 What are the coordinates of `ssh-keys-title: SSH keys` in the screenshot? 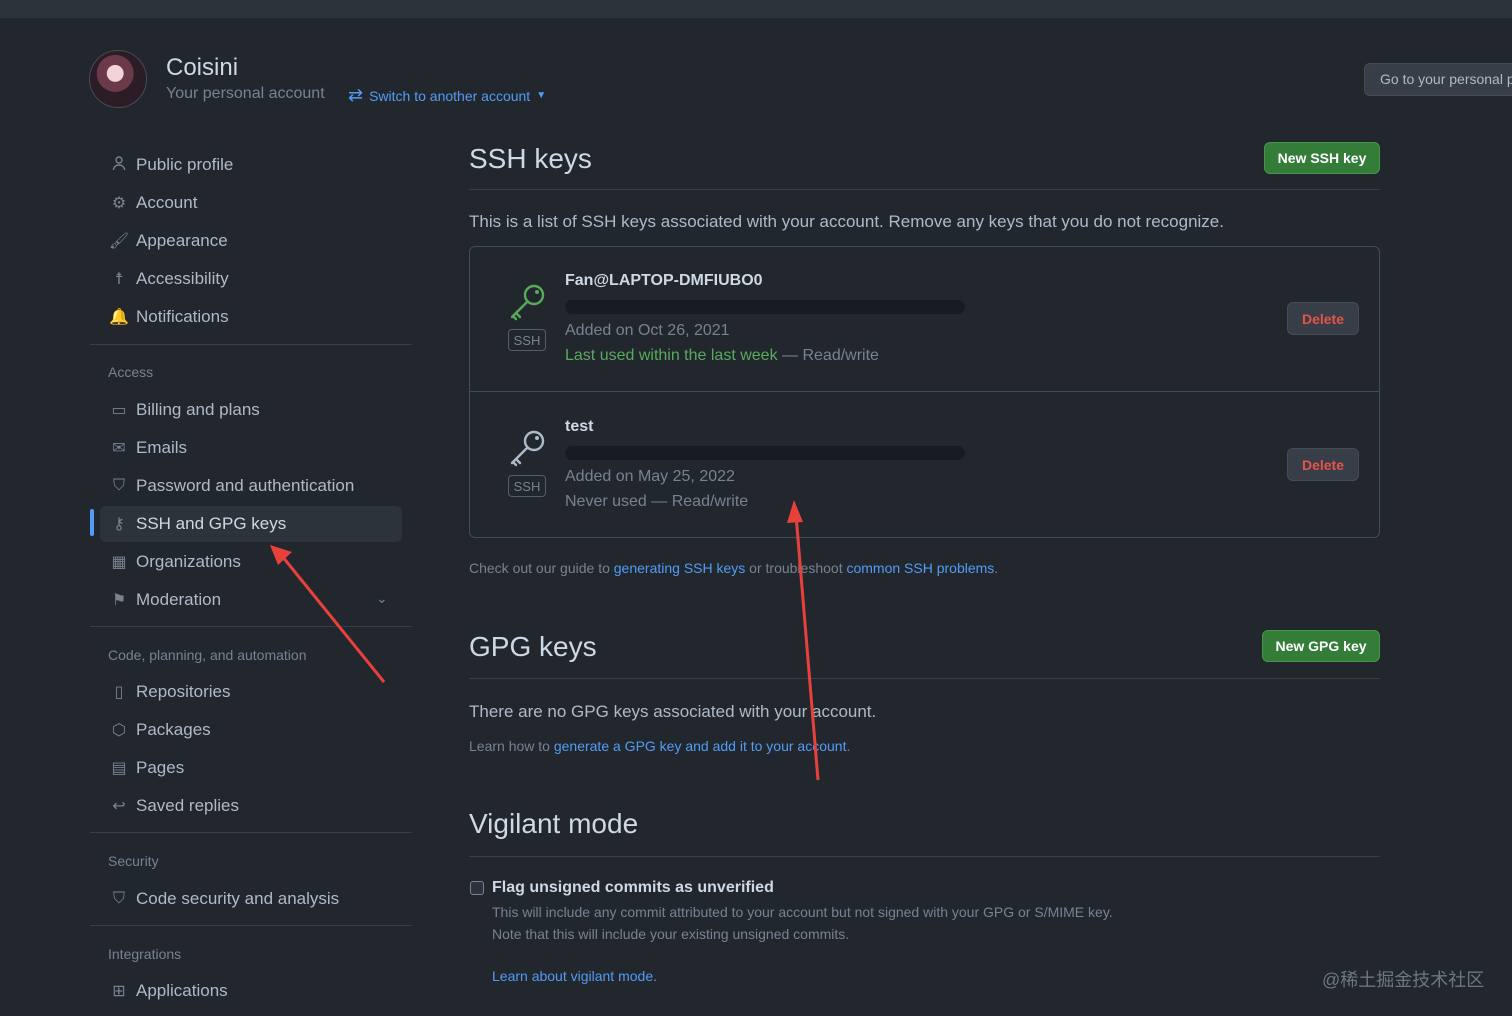 It's located at (530, 158).